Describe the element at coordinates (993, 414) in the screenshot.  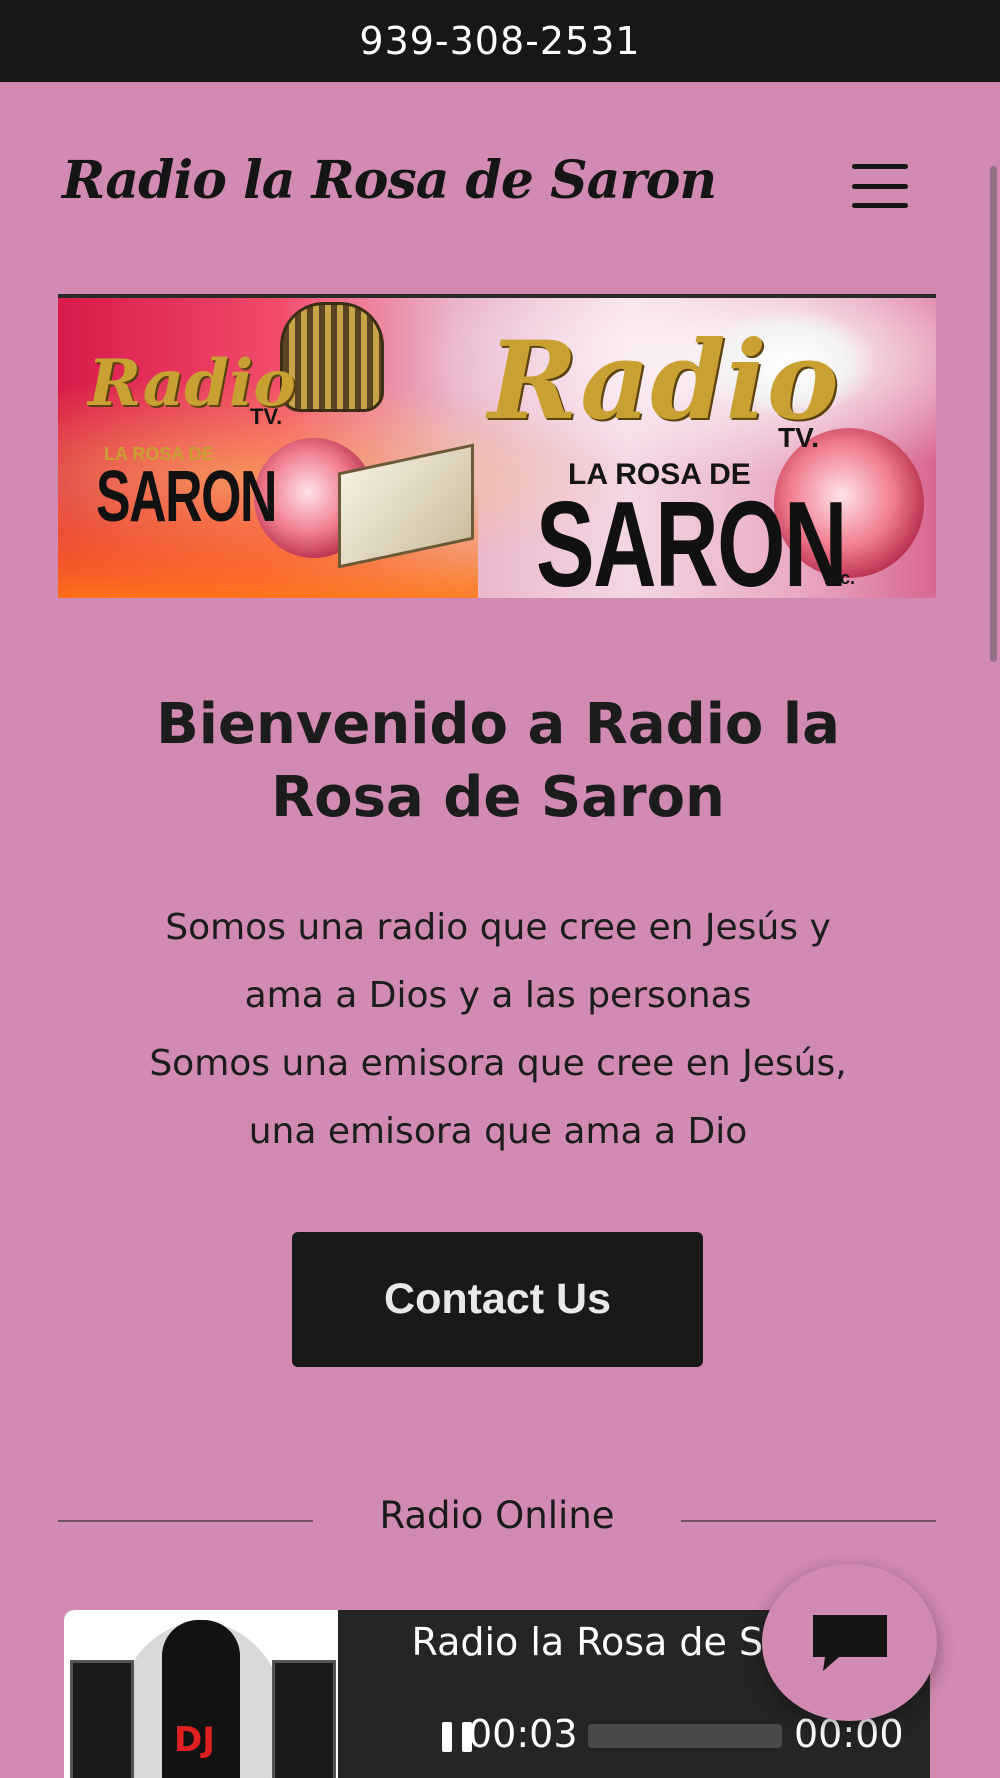
I see `scrollbar-thumb` at that location.